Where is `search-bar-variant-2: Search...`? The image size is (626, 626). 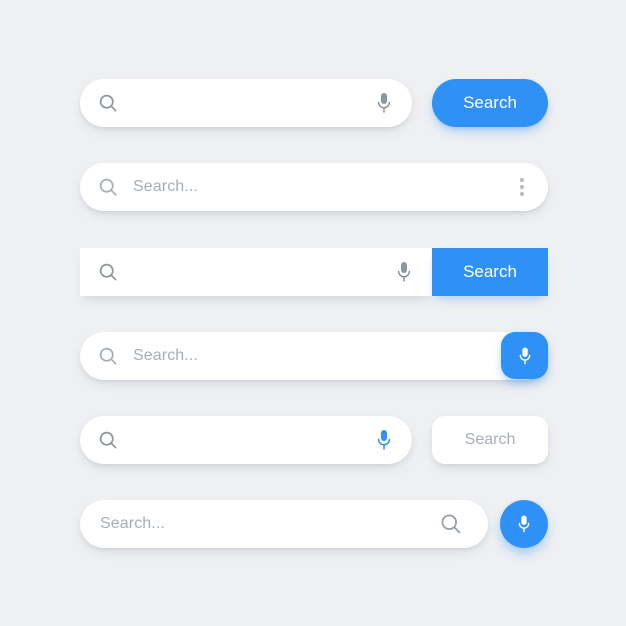
search-bar-variant-2: Search... is located at coordinates (313, 187).